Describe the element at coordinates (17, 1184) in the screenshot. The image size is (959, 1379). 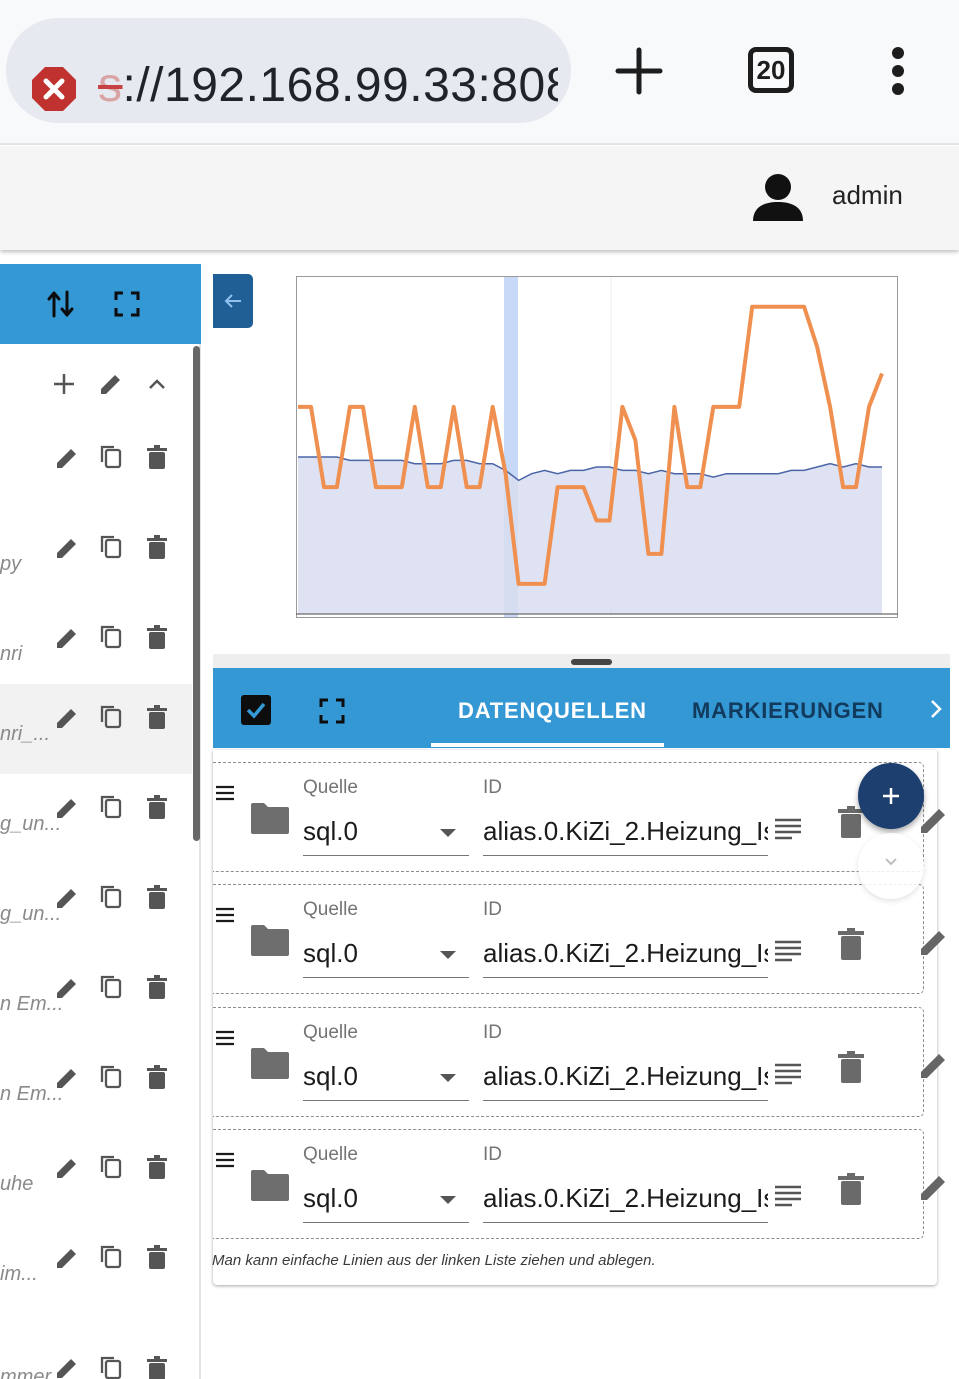
I see `list-item-label: uhe` at that location.